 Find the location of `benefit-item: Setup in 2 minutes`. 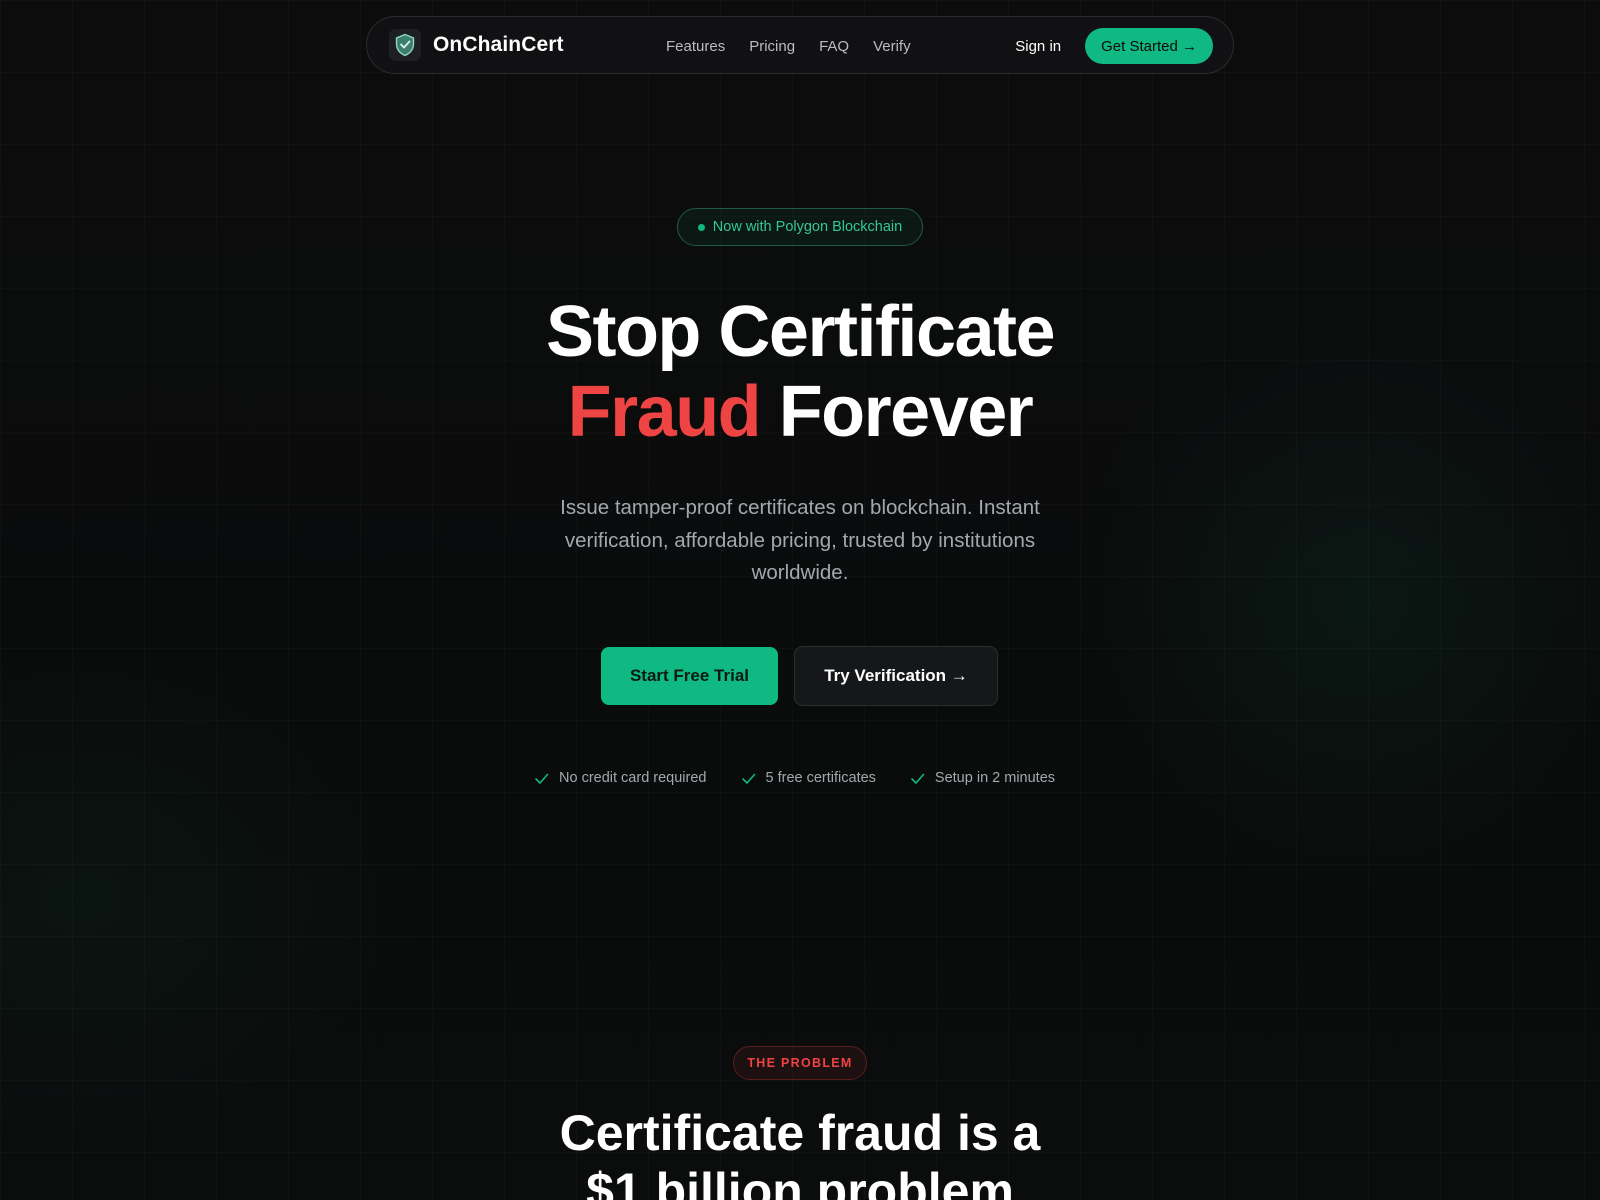

benefit-item: Setup in 2 minutes is located at coordinates (982, 778).